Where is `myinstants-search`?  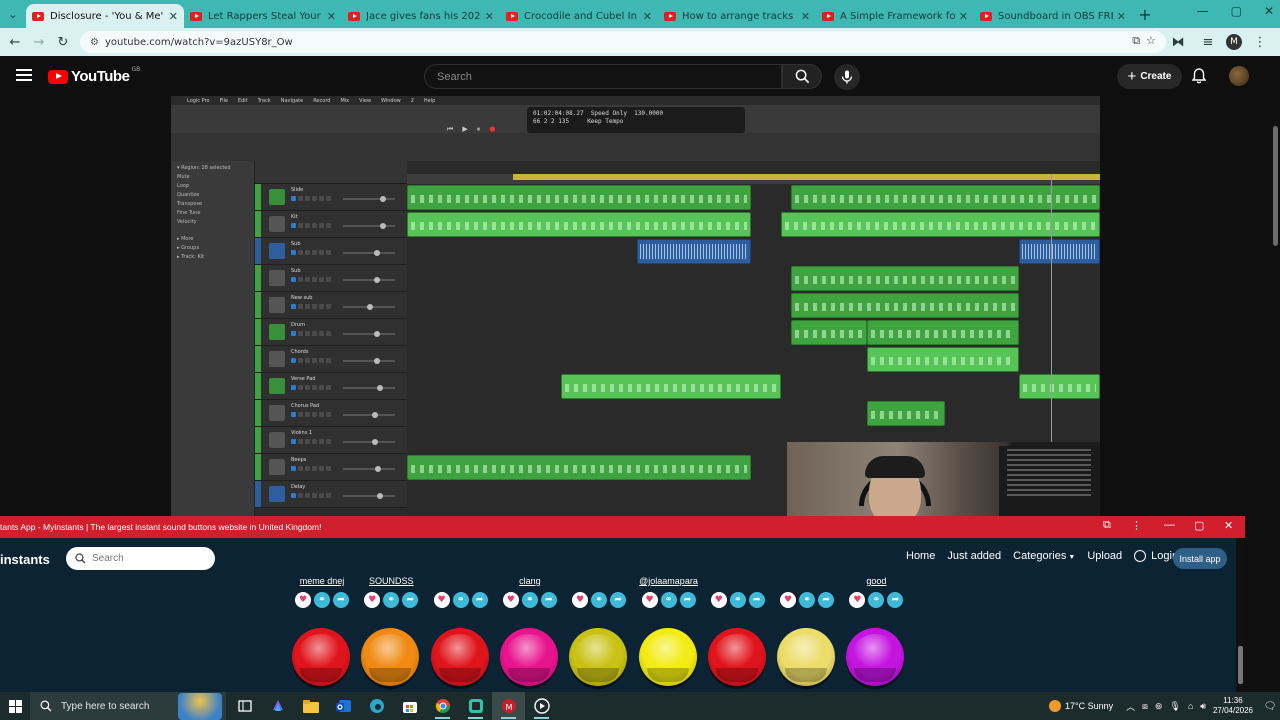 myinstants-search is located at coordinates (140, 558).